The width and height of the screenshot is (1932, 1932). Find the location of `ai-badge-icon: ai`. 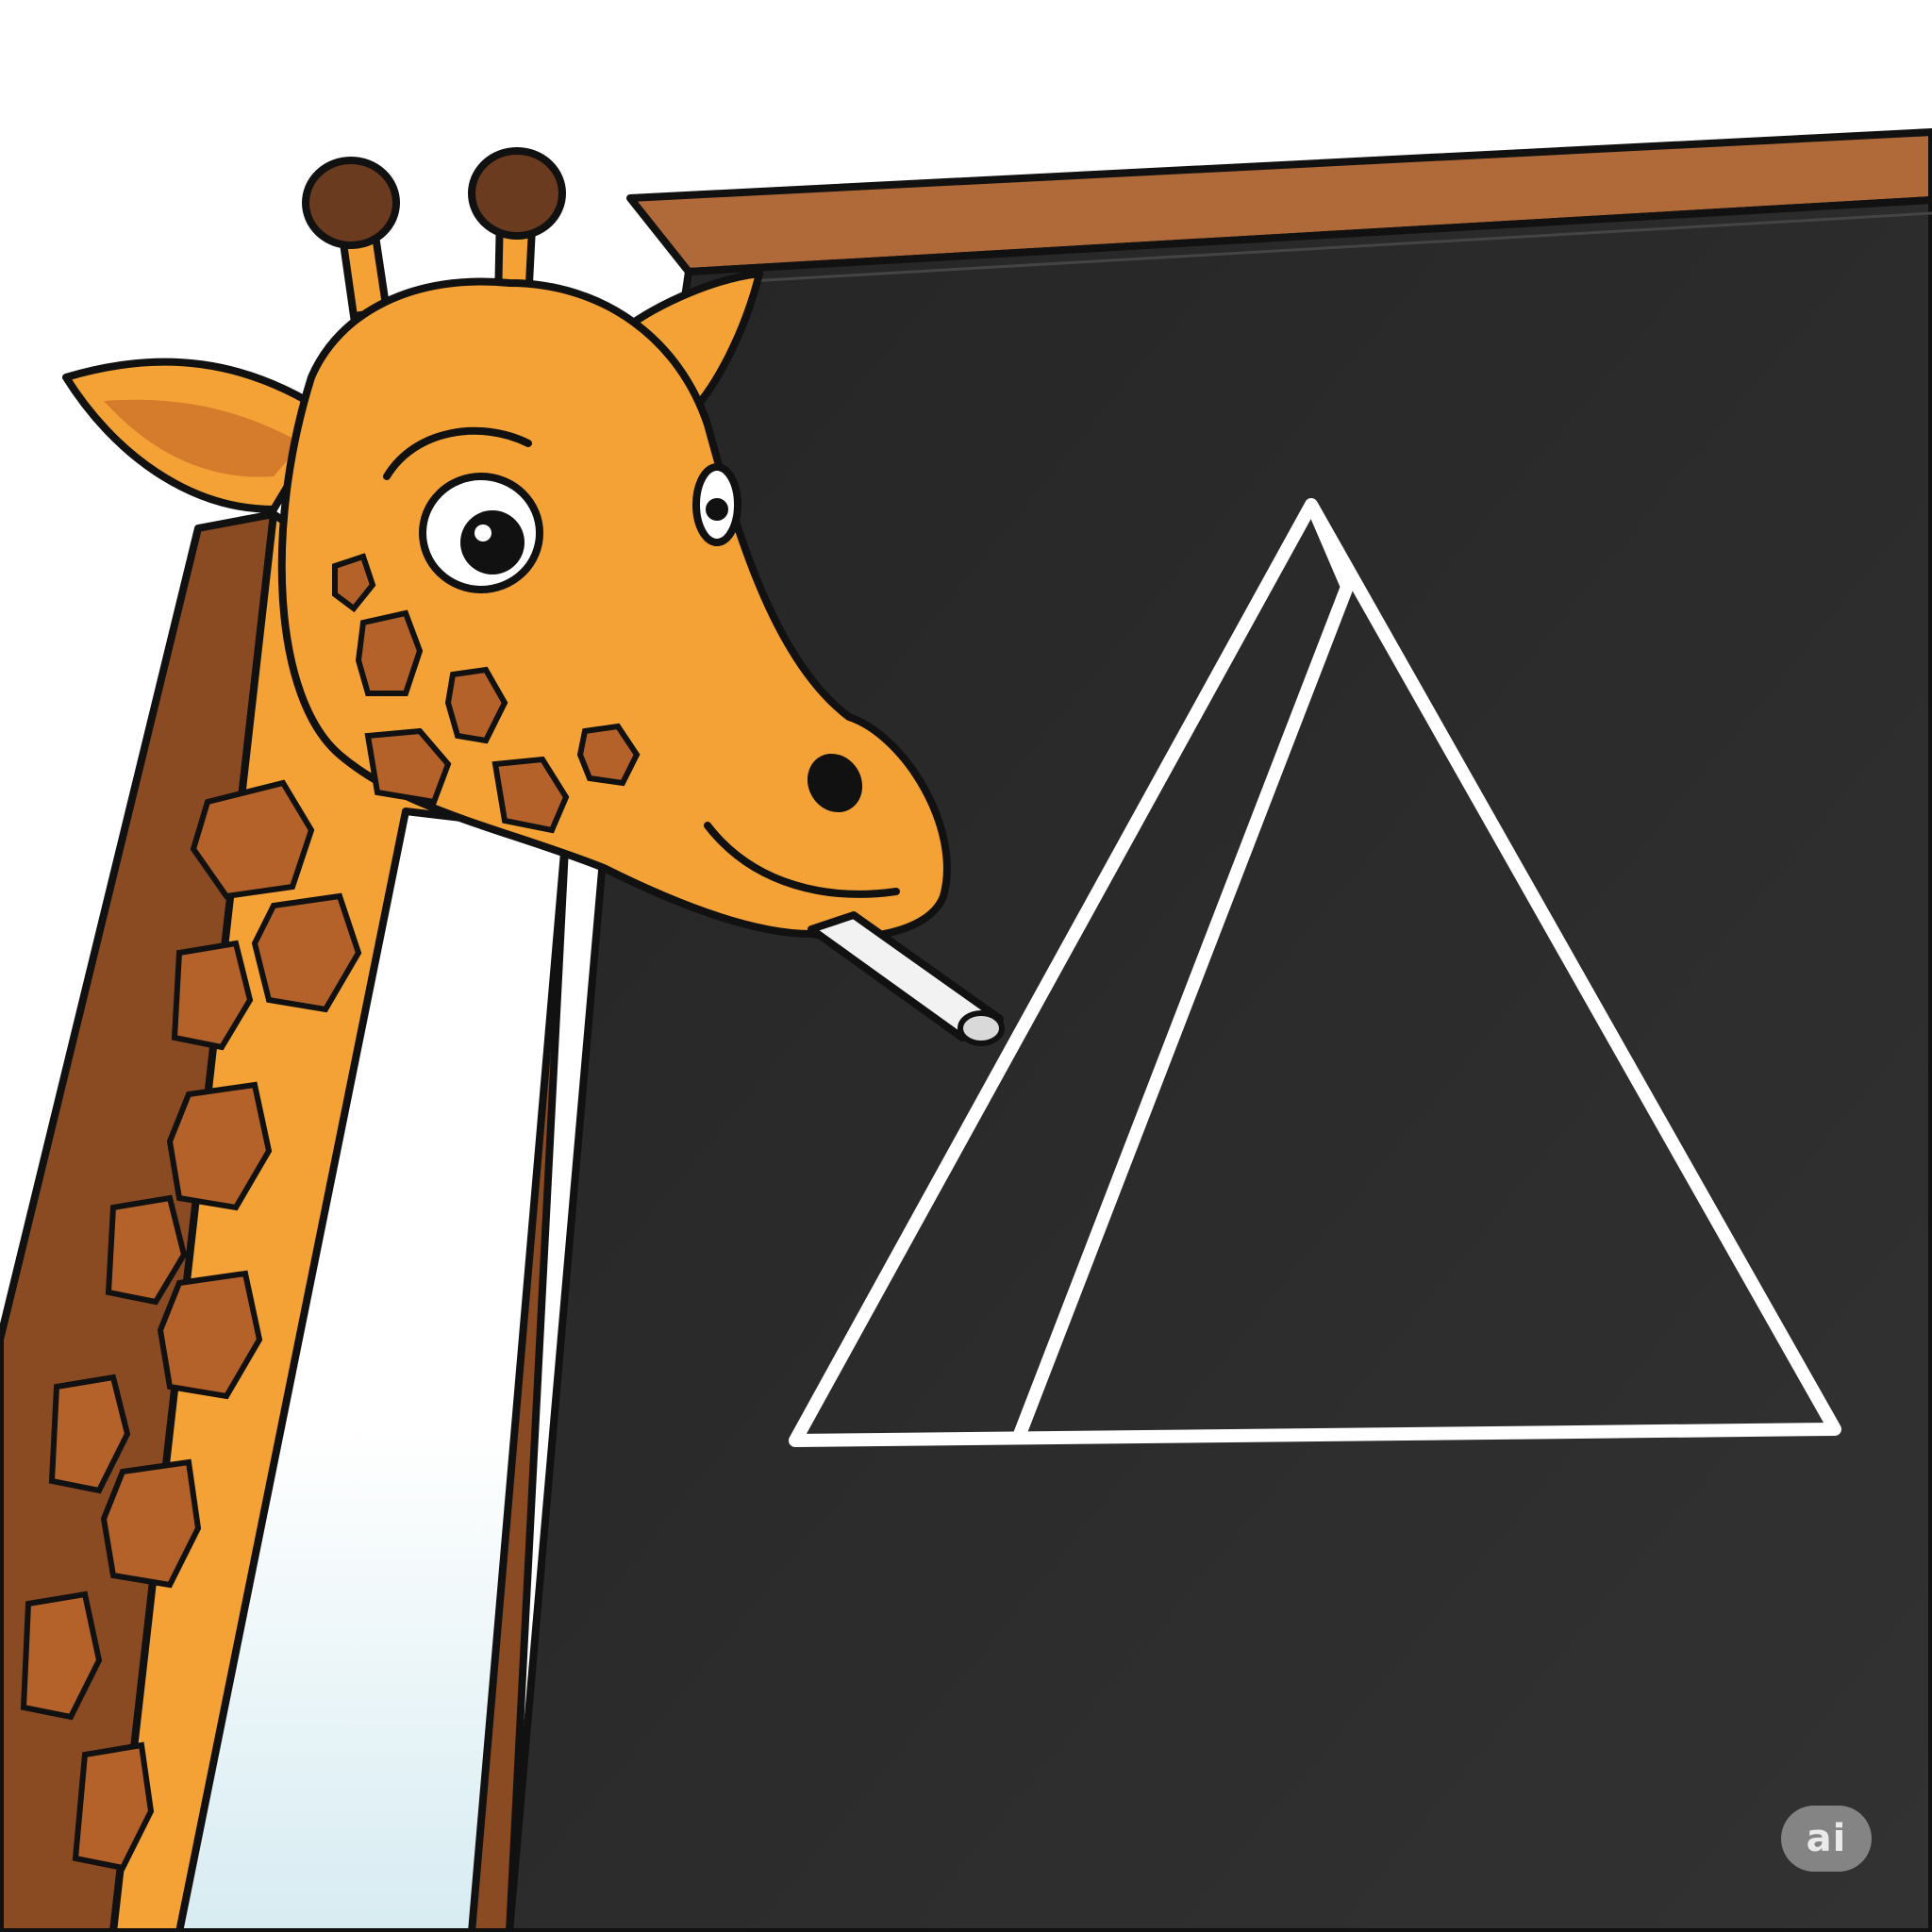

ai-badge-icon: ai is located at coordinates (1826, 1839).